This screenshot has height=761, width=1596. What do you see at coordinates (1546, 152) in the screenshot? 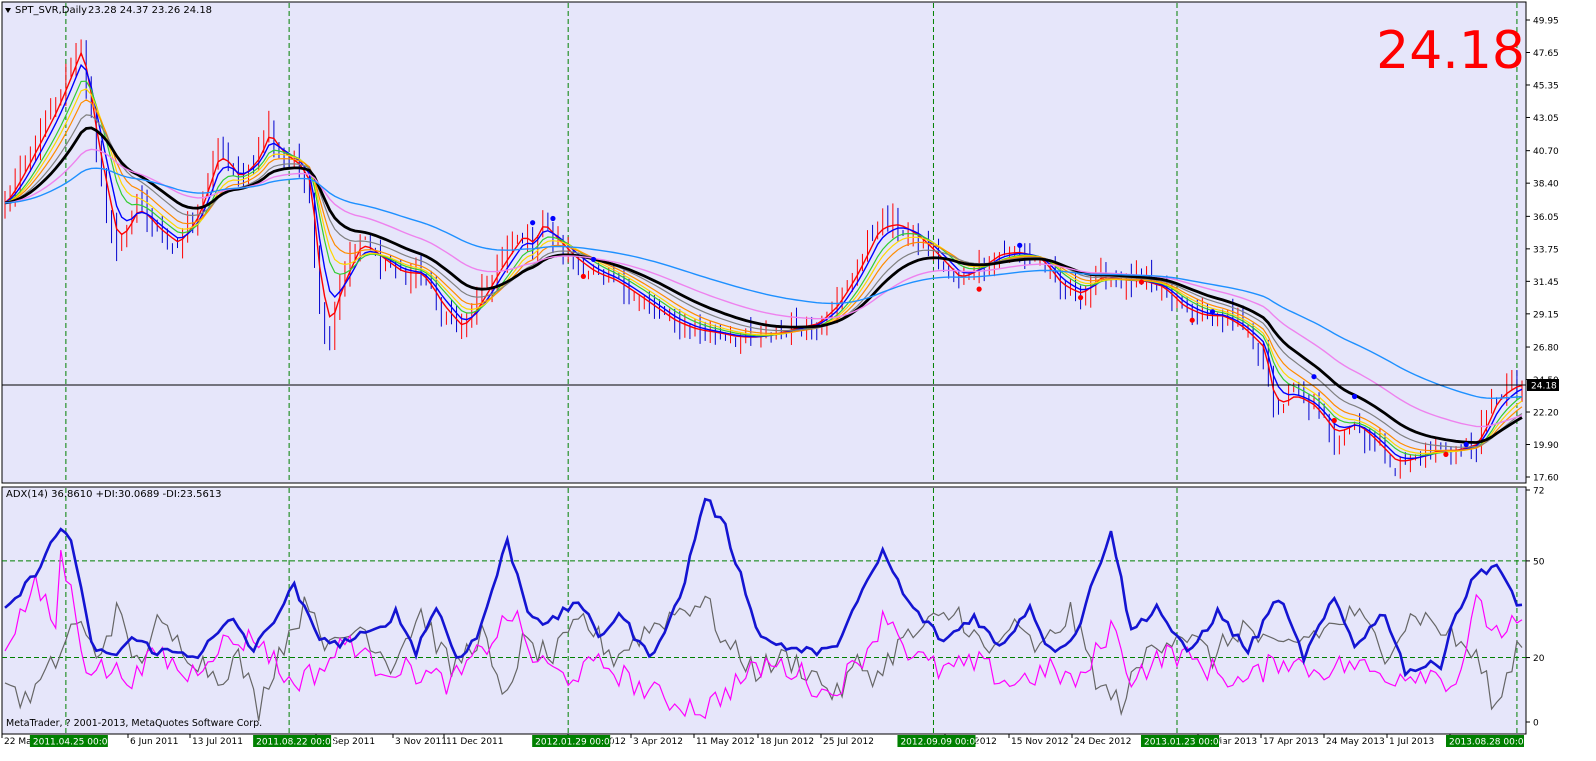
I see `price-label-4: 40.70` at bounding box center [1546, 152].